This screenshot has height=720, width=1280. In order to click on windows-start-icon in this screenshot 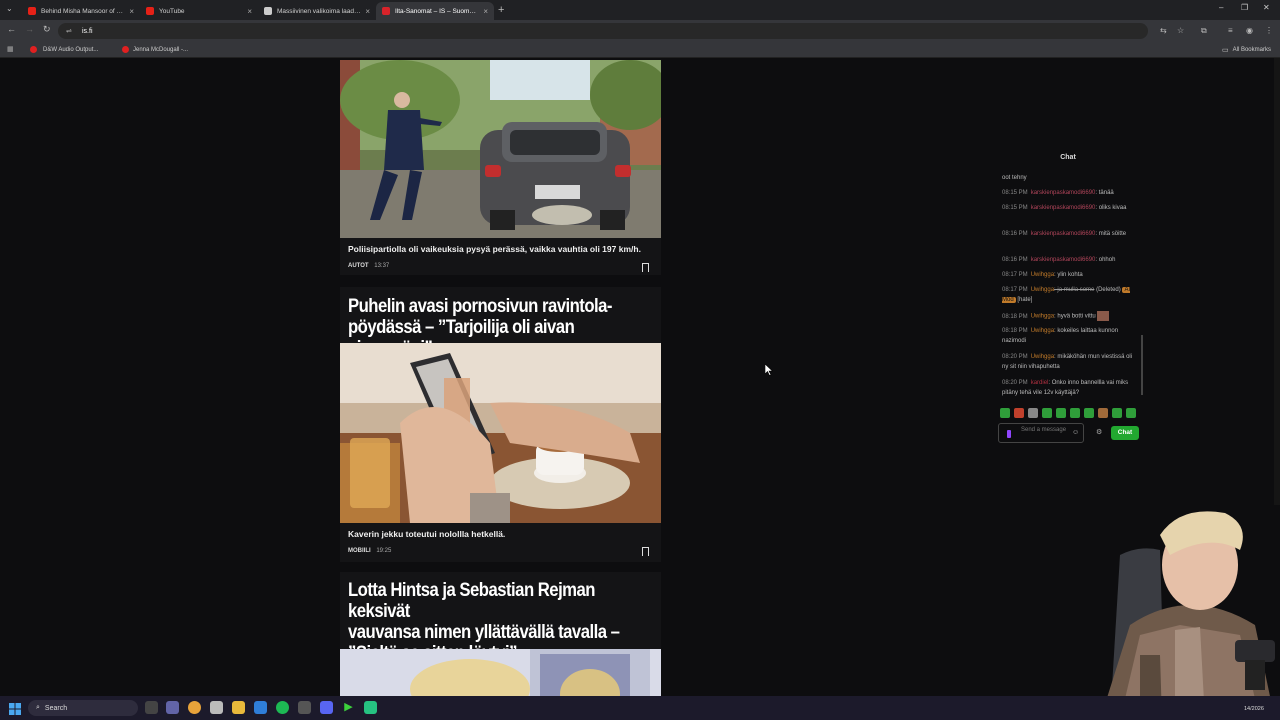, I will do `click(15, 708)`.